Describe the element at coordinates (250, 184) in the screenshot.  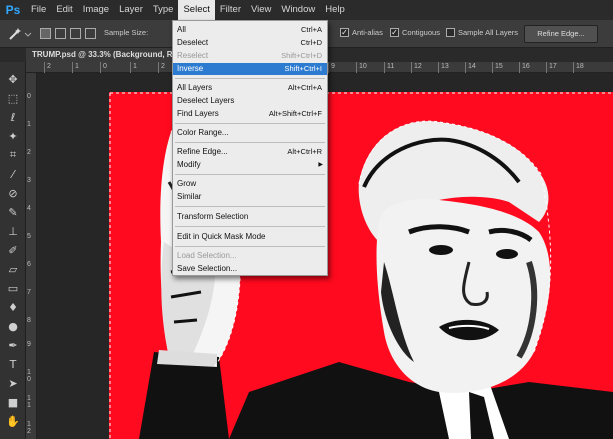
I see `menu-item-grow: Grow` at that location.